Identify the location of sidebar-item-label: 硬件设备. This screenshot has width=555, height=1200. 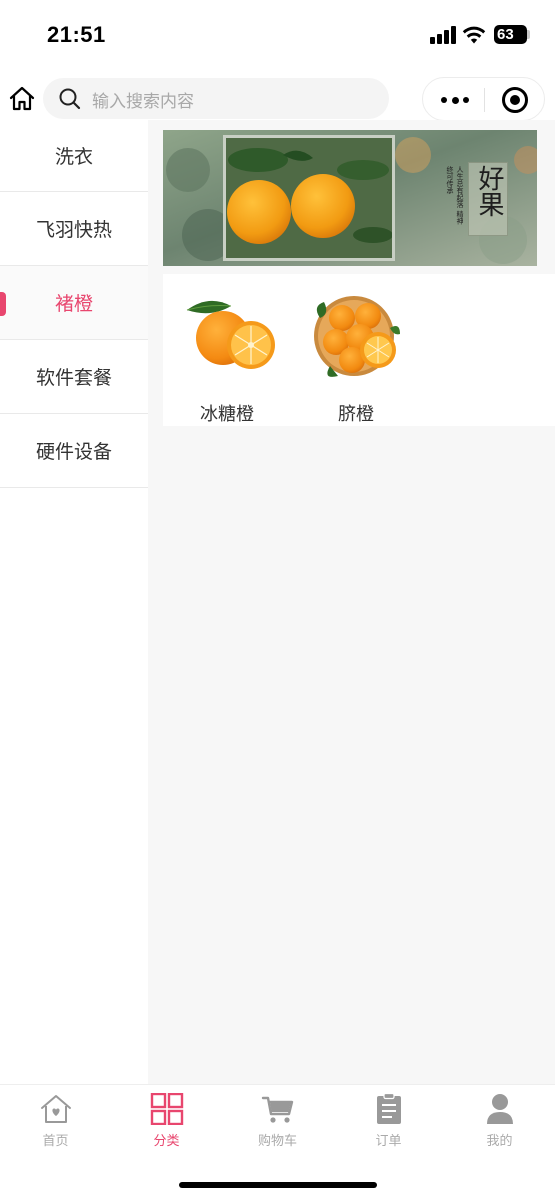
(73, 452).